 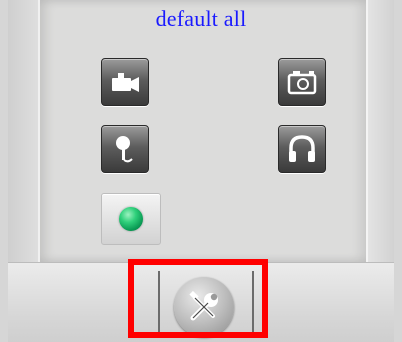 I want to click on audio-listen-button, so click(x=302, y=149).